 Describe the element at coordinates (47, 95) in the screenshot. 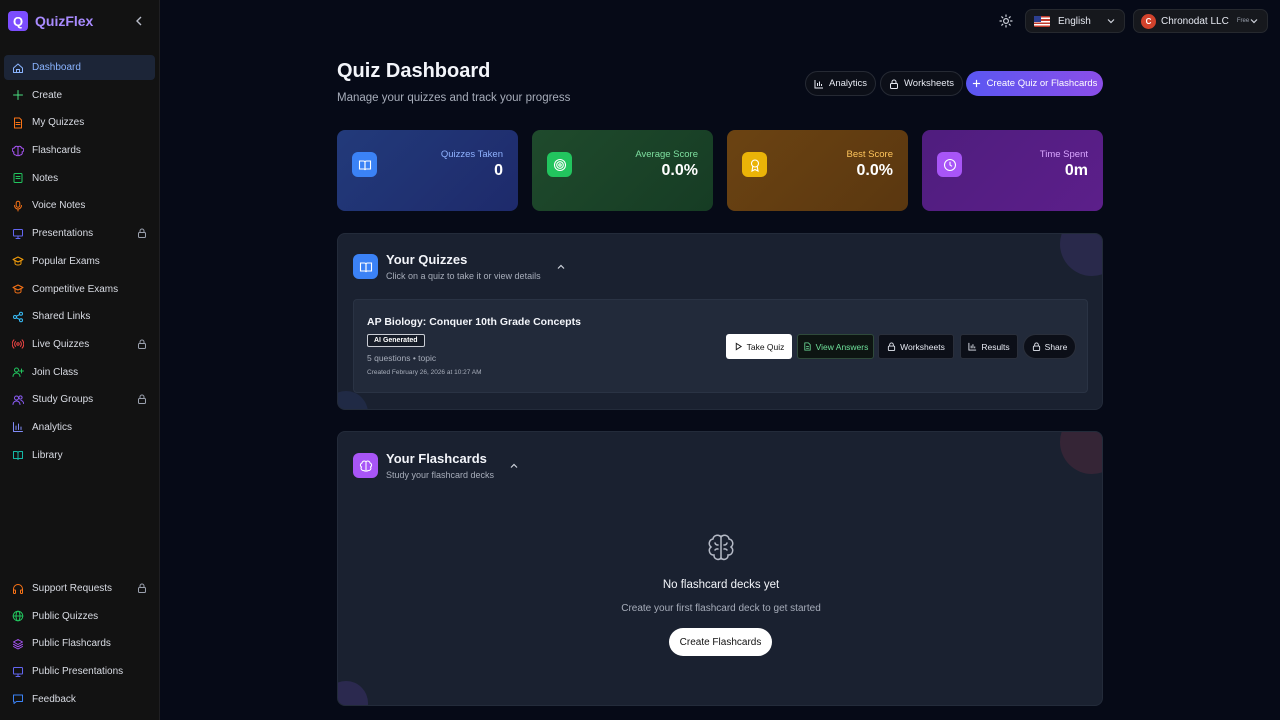

I see `sidebar-item-label: Create` at that location.